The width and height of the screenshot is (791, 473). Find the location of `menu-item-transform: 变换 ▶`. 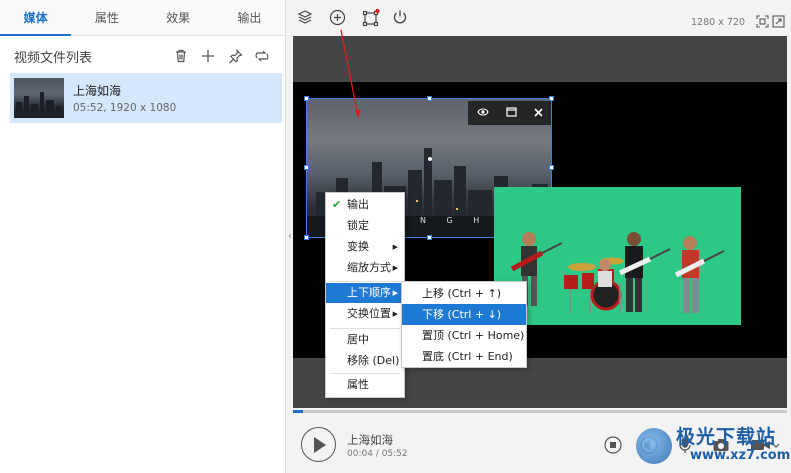

menu-item-transform: 变换 ▶ is located at coordinates (365, 247).